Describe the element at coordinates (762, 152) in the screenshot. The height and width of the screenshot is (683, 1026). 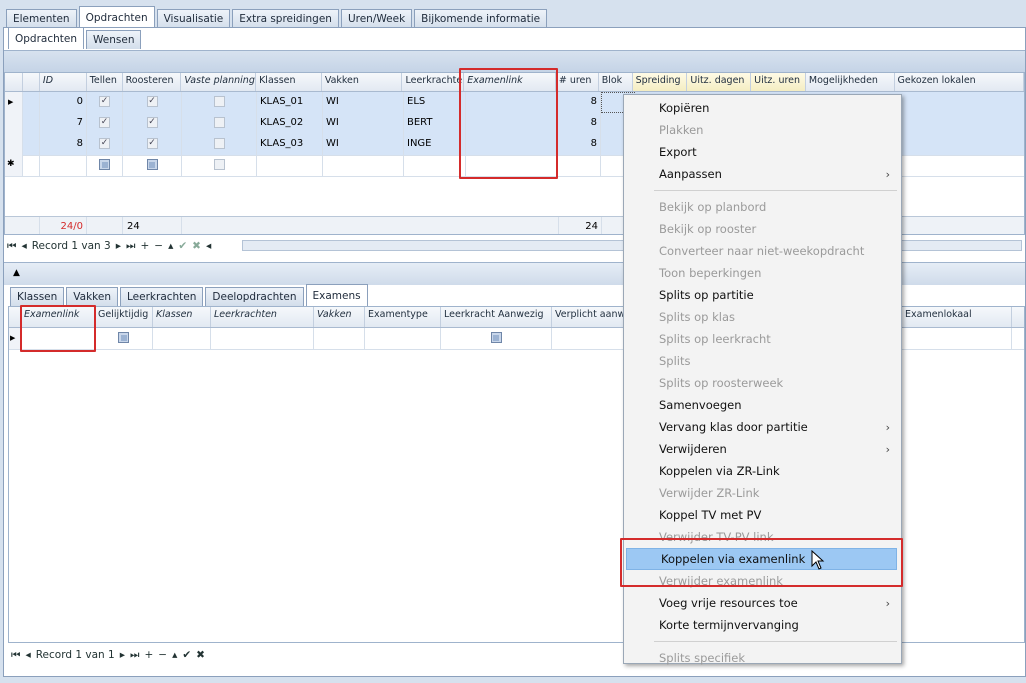
I see `menu-item-export: Export` at that location.